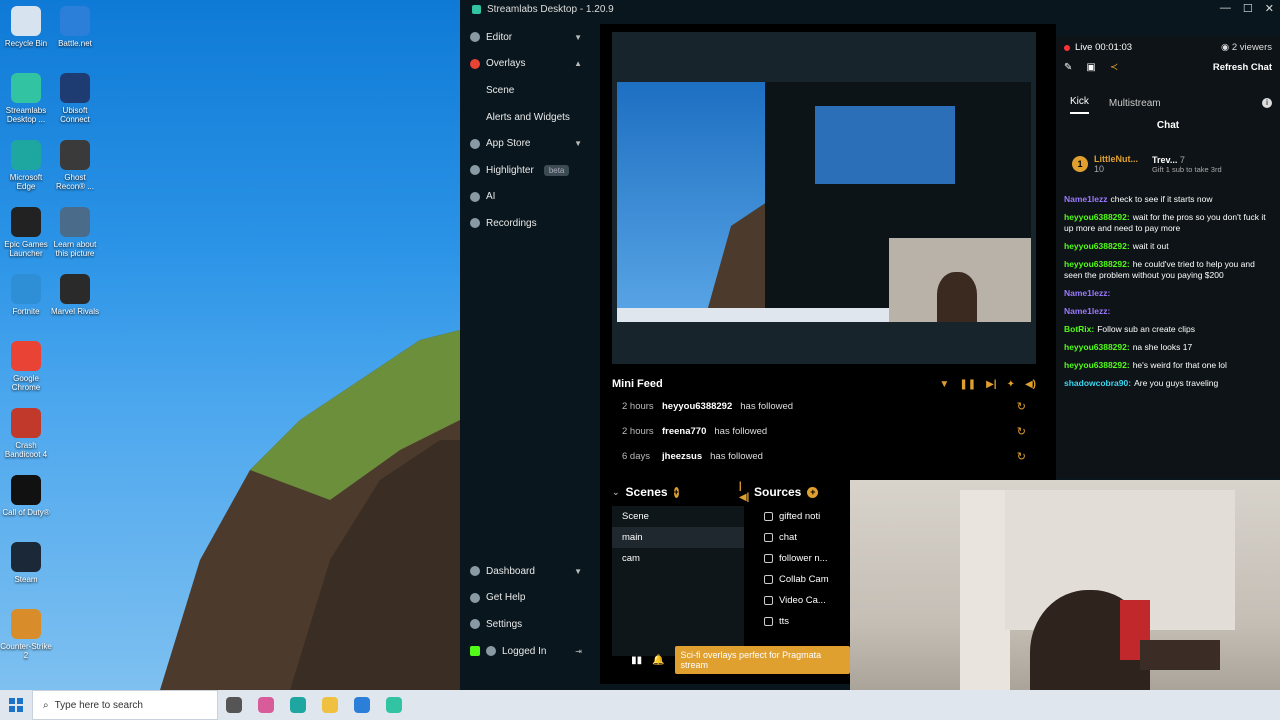 The width and height of the screenshot is (1280, 720). Describe the element at coordinates (530, 223) in the screenshot. I see `nav-recordings: Recordings` at that location.